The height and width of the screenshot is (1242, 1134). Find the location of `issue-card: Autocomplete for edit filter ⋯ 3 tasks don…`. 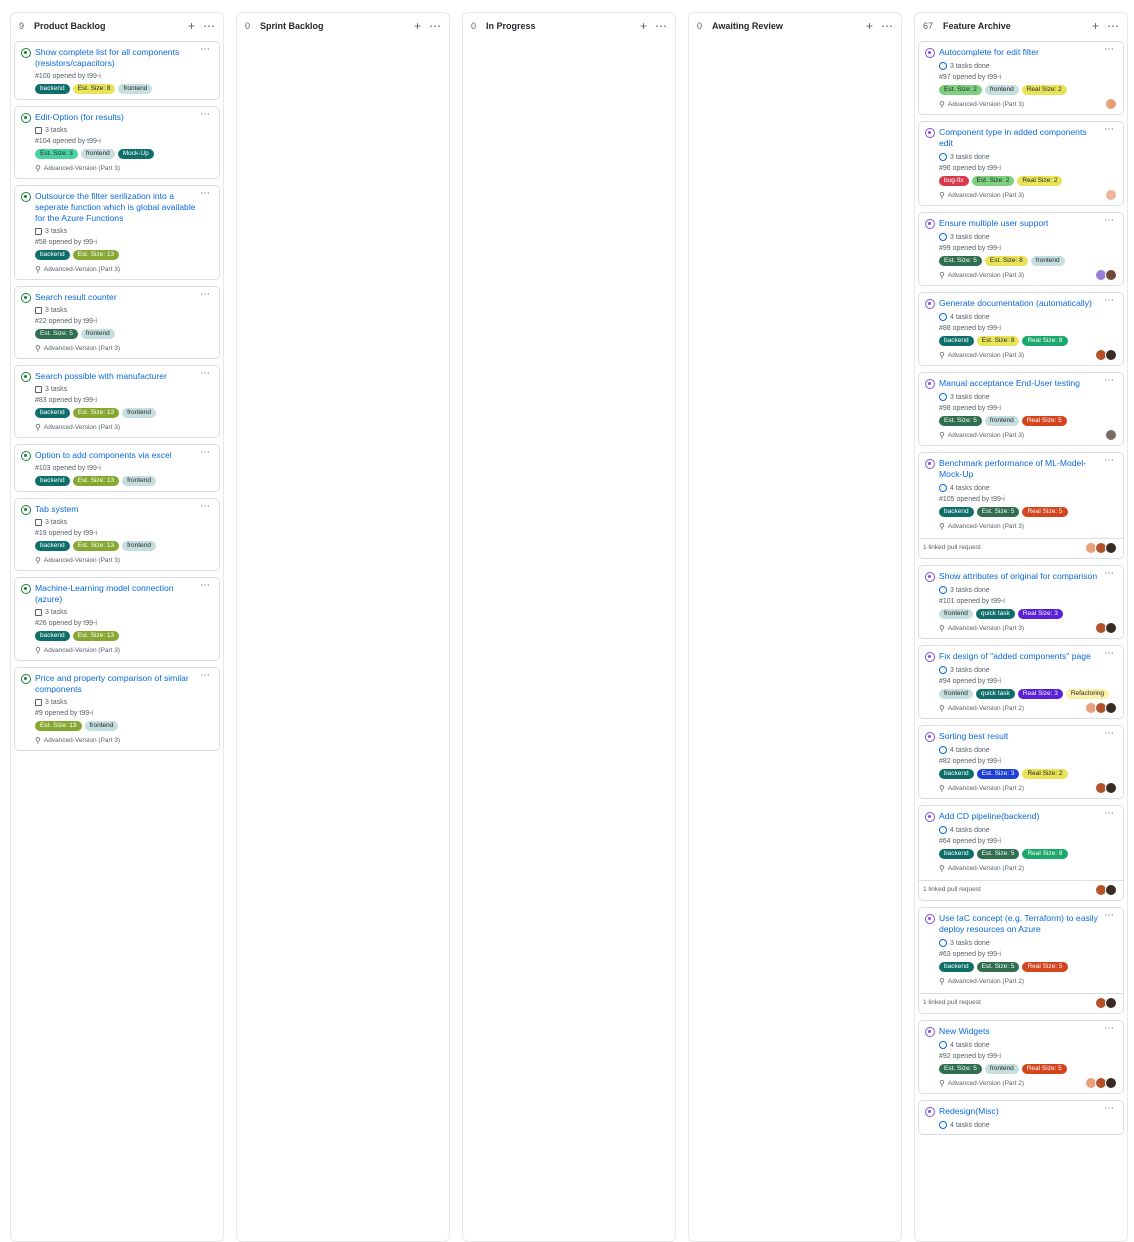

issue-card: Autocomplete for edit filter ⋯ 3 tasks don… is located at coordinates (1021, 78).